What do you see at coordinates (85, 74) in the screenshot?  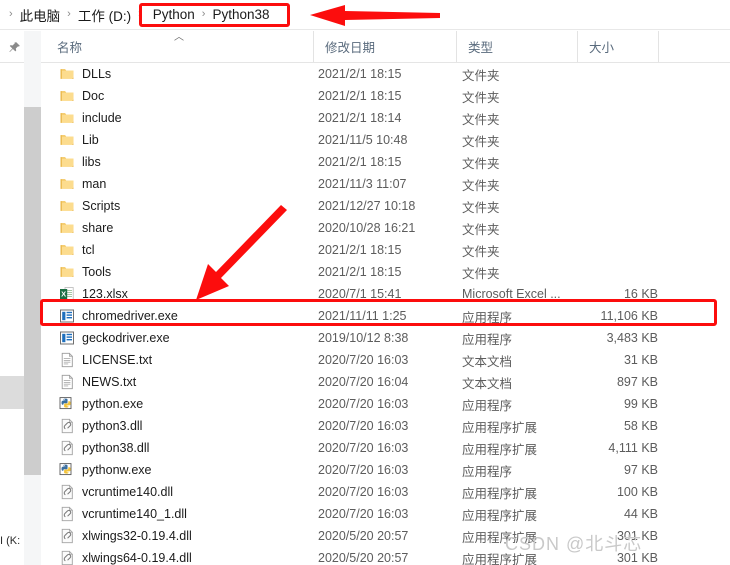 I see `file-name-cell: DLLs` at bounding box center [85, 74].